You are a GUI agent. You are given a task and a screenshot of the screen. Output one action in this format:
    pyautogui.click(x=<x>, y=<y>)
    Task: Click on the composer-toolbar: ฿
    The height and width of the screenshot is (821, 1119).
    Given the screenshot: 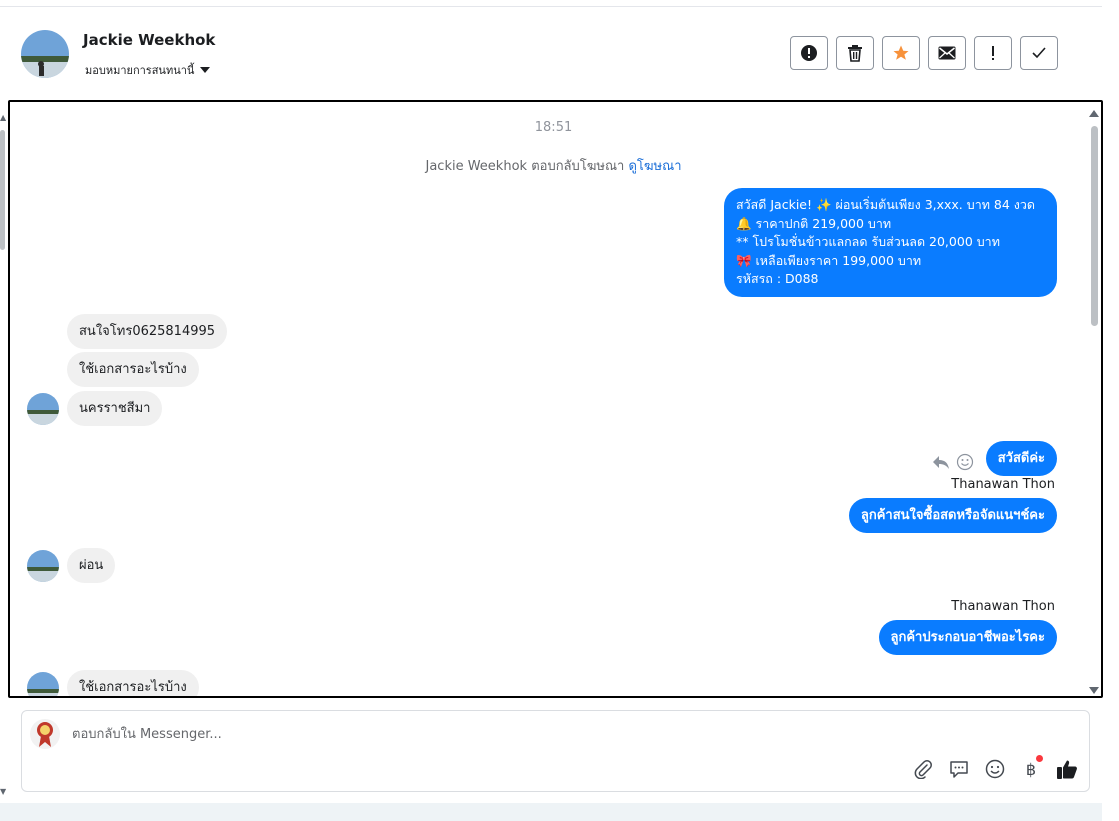 What is the action you would take?
    pyautogui.click(x=995, y=768)
    